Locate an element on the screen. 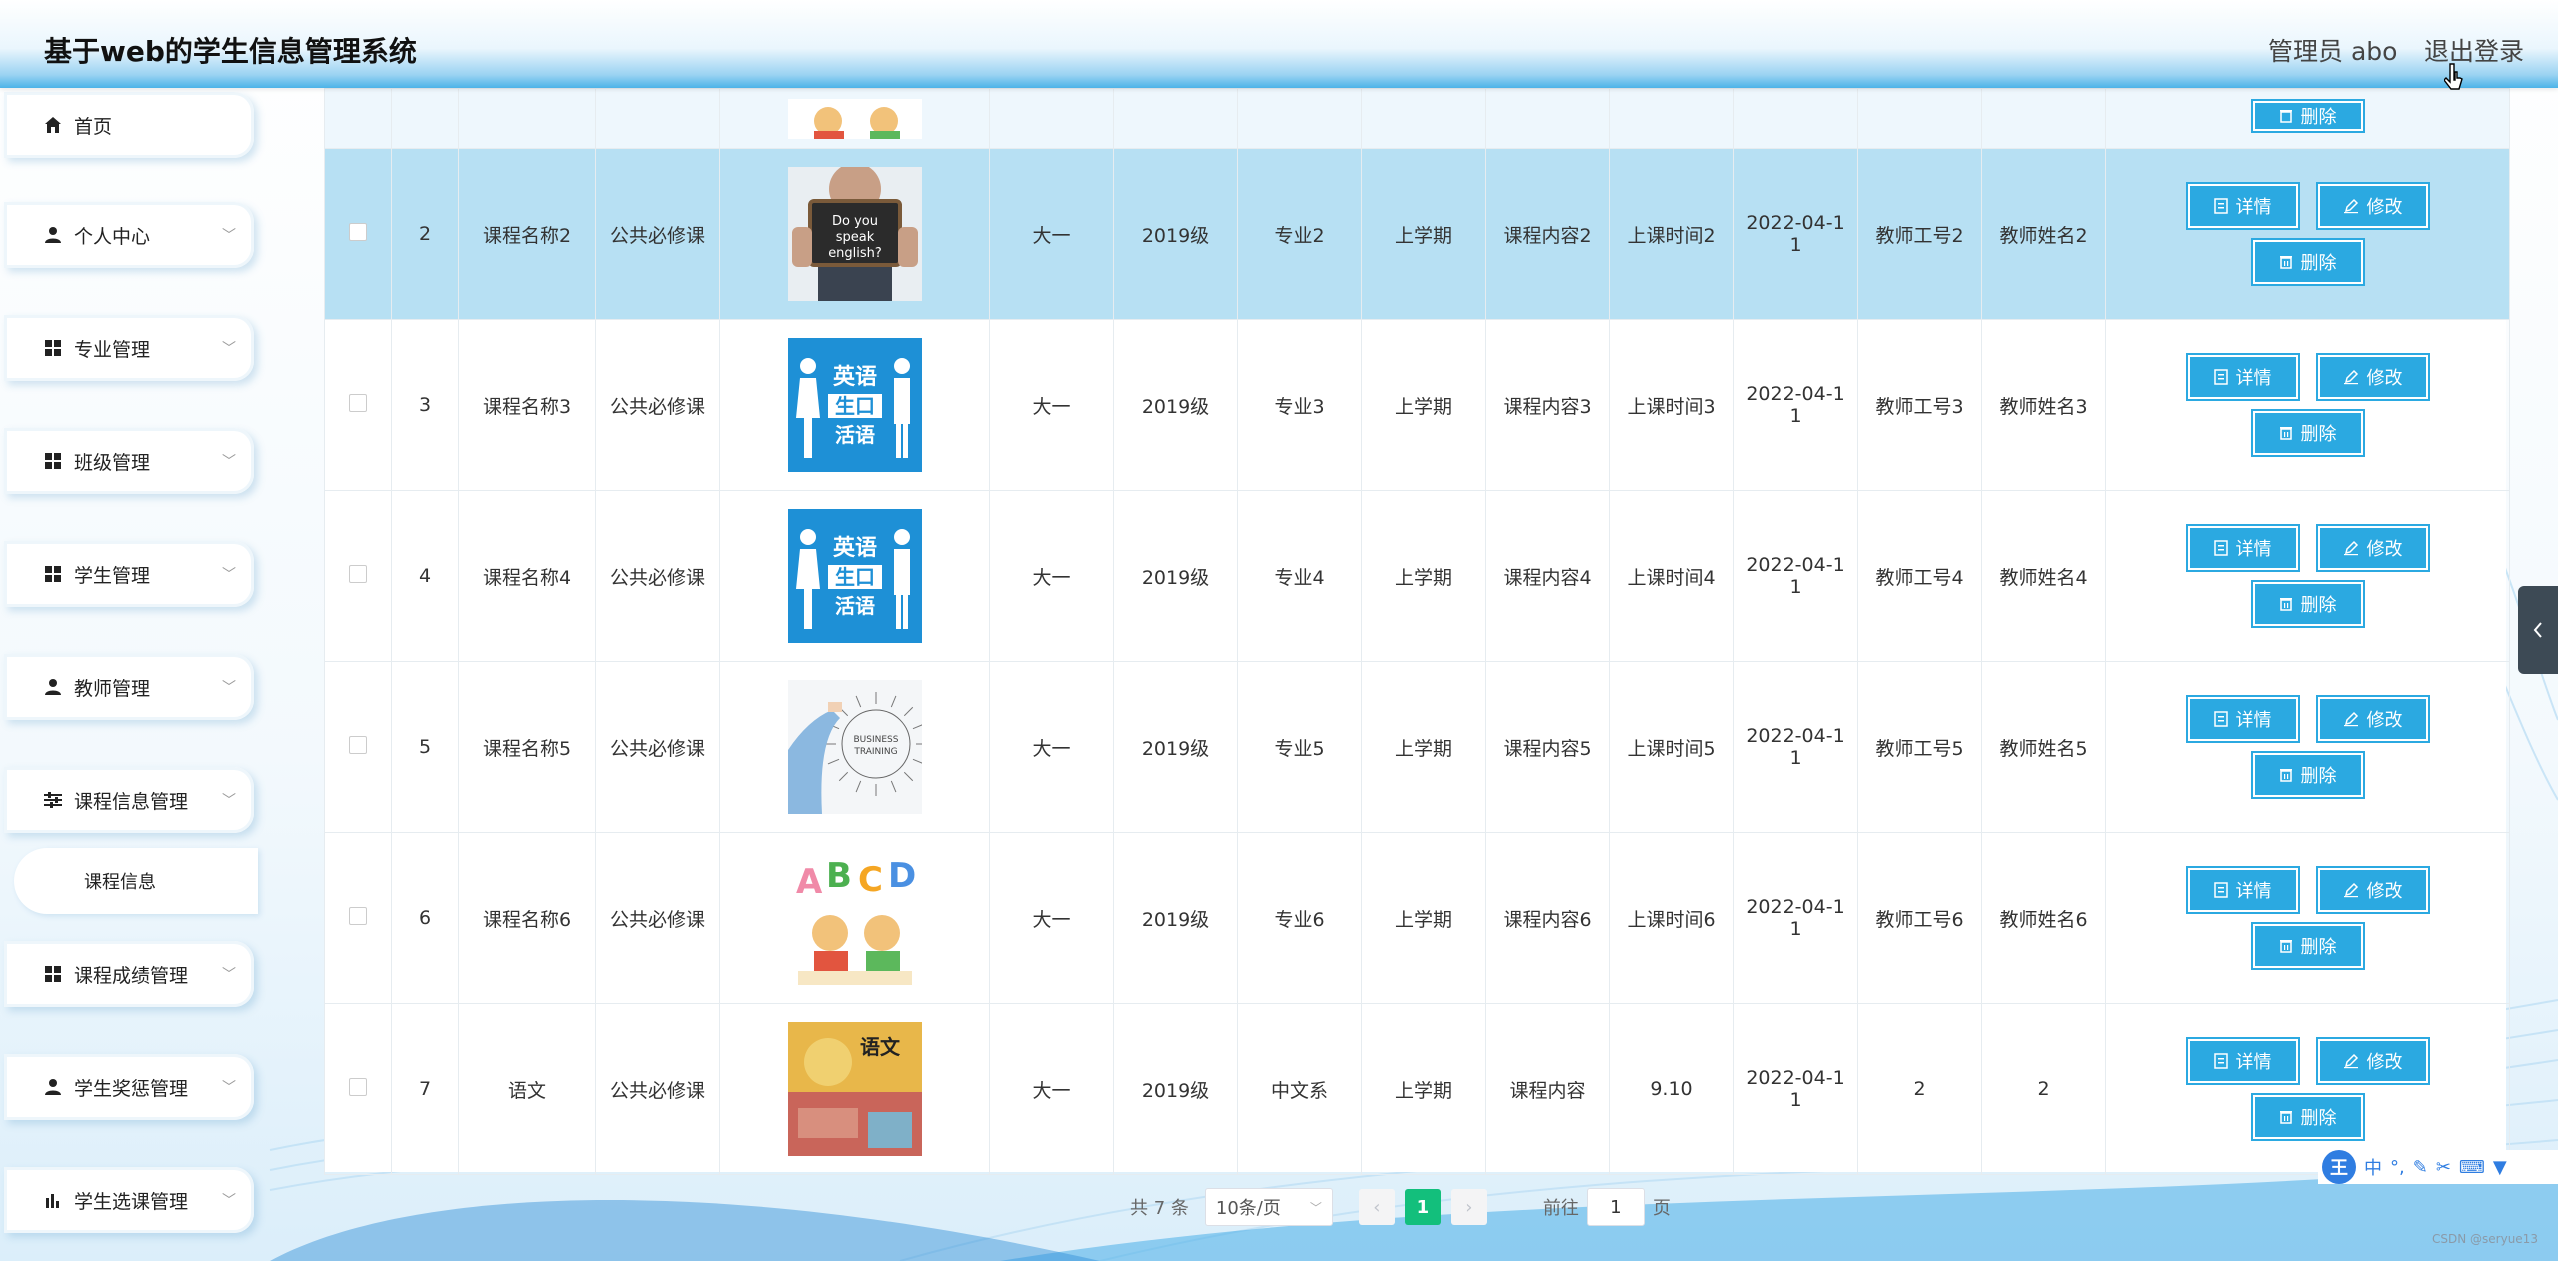 This screenshot has width=2558, height=1261. punctuation-icon: °, is located at coordinates (2397, 1167).